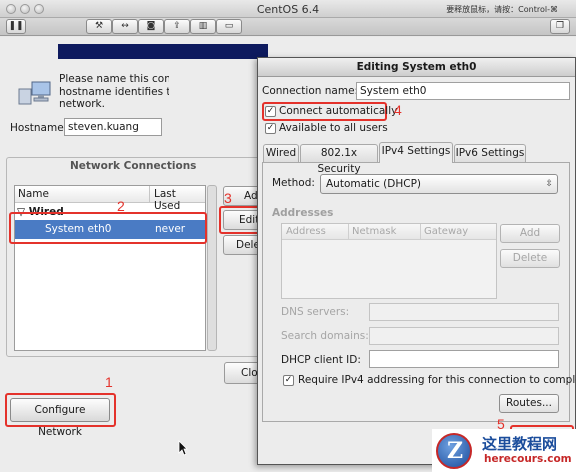  I want to click on connection-name-input: System eth0, so click(463, 91).